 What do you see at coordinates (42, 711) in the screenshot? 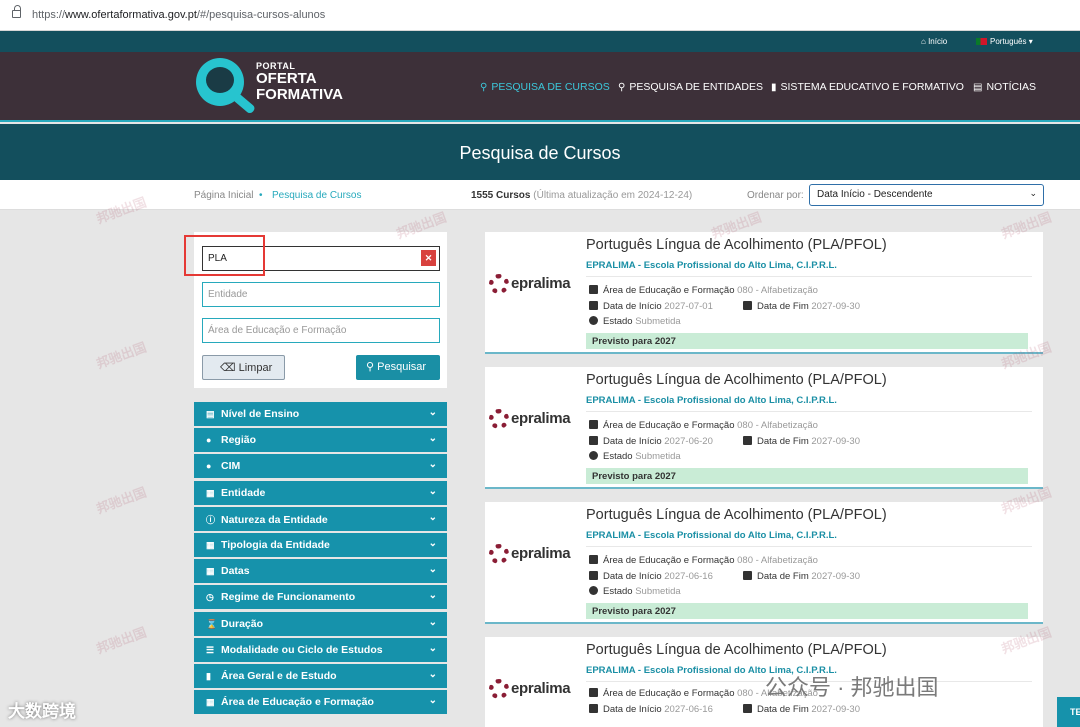
I see `watermark-bottom-left: 大数跨境` at bounding box center [42, 711].